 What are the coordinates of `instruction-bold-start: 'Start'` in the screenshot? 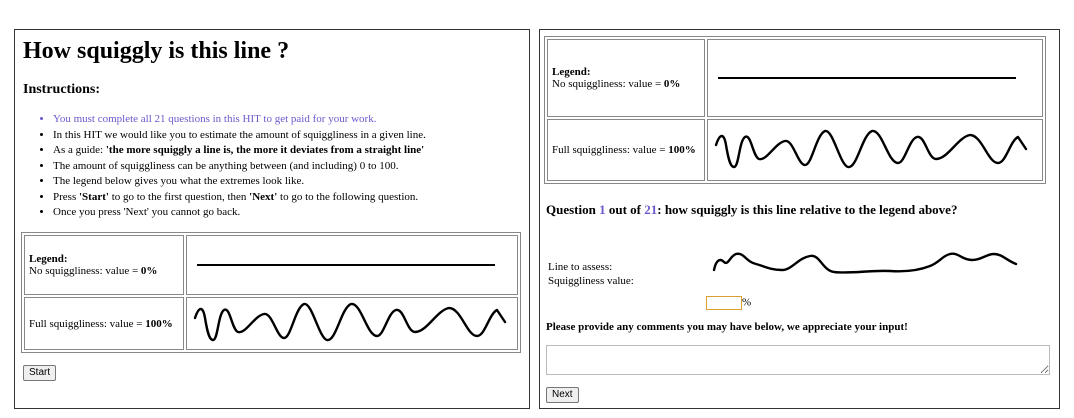 It's located at (93, 196).